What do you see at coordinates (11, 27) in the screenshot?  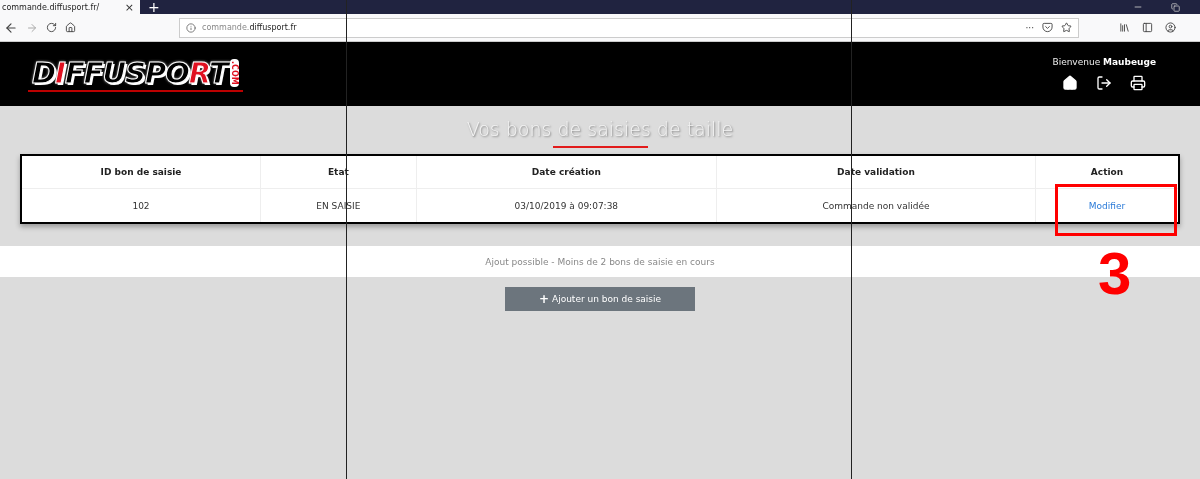 I see `back-icon` at bounding box center [11, 27].